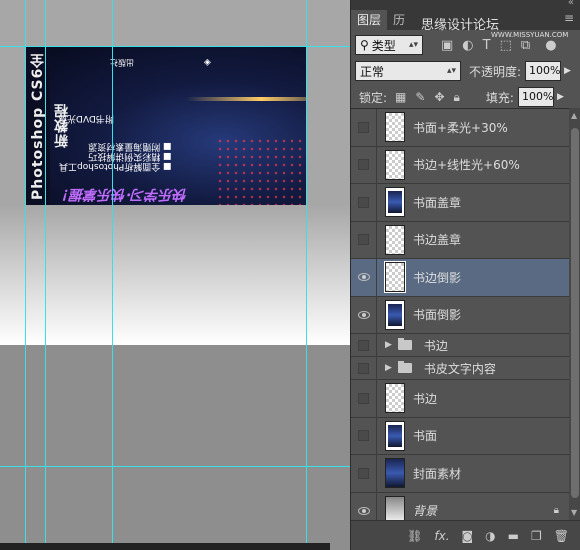 The width and height of the screenshot is (580, 550). I want to click on bullet-list: ■ 全面解析Photoshop工具 ■ 精彩实例讲解技巧 ■ 附赠海量素材资源, so click(115, 156).